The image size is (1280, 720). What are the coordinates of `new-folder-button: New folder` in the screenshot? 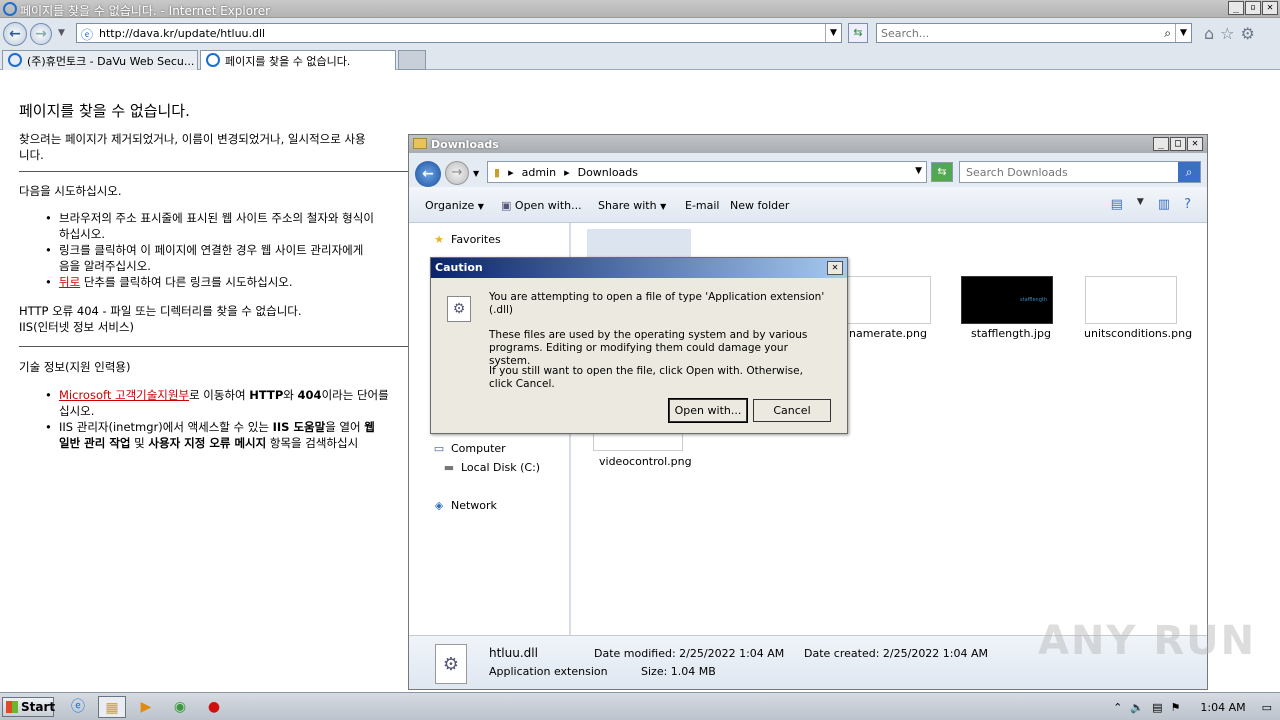 It's located at (759, 205).